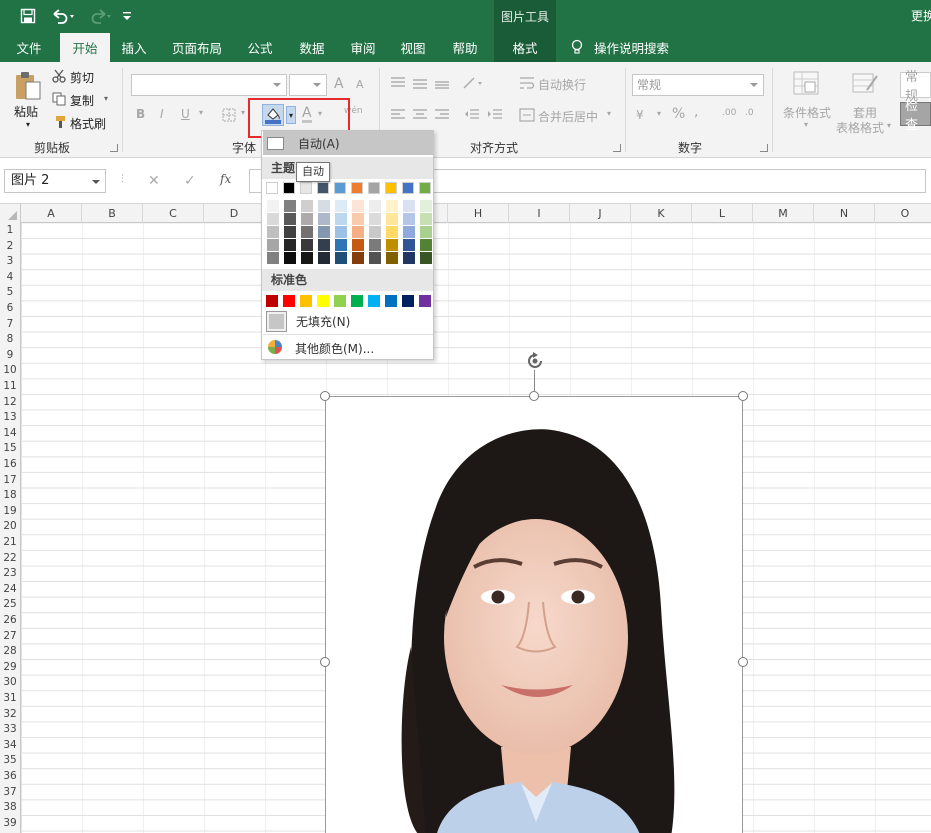  Describe the element at coordinates (783, 213) in the screenshot. I see `column-header: M` at that location.